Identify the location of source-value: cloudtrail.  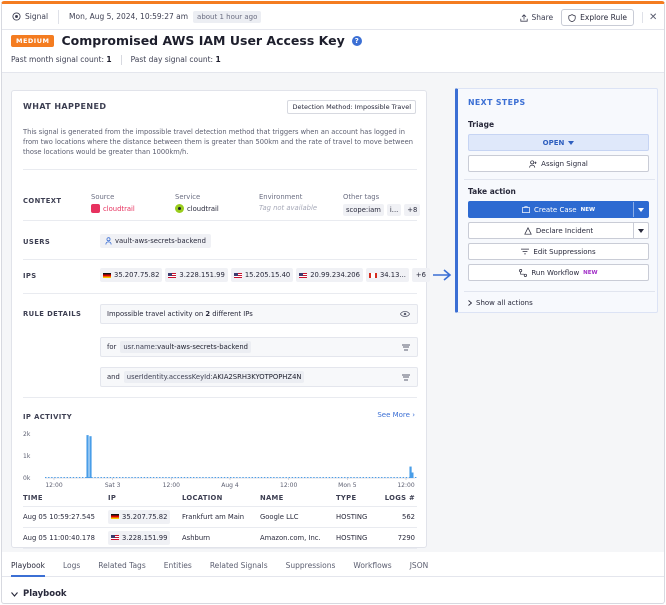
(119, 209).